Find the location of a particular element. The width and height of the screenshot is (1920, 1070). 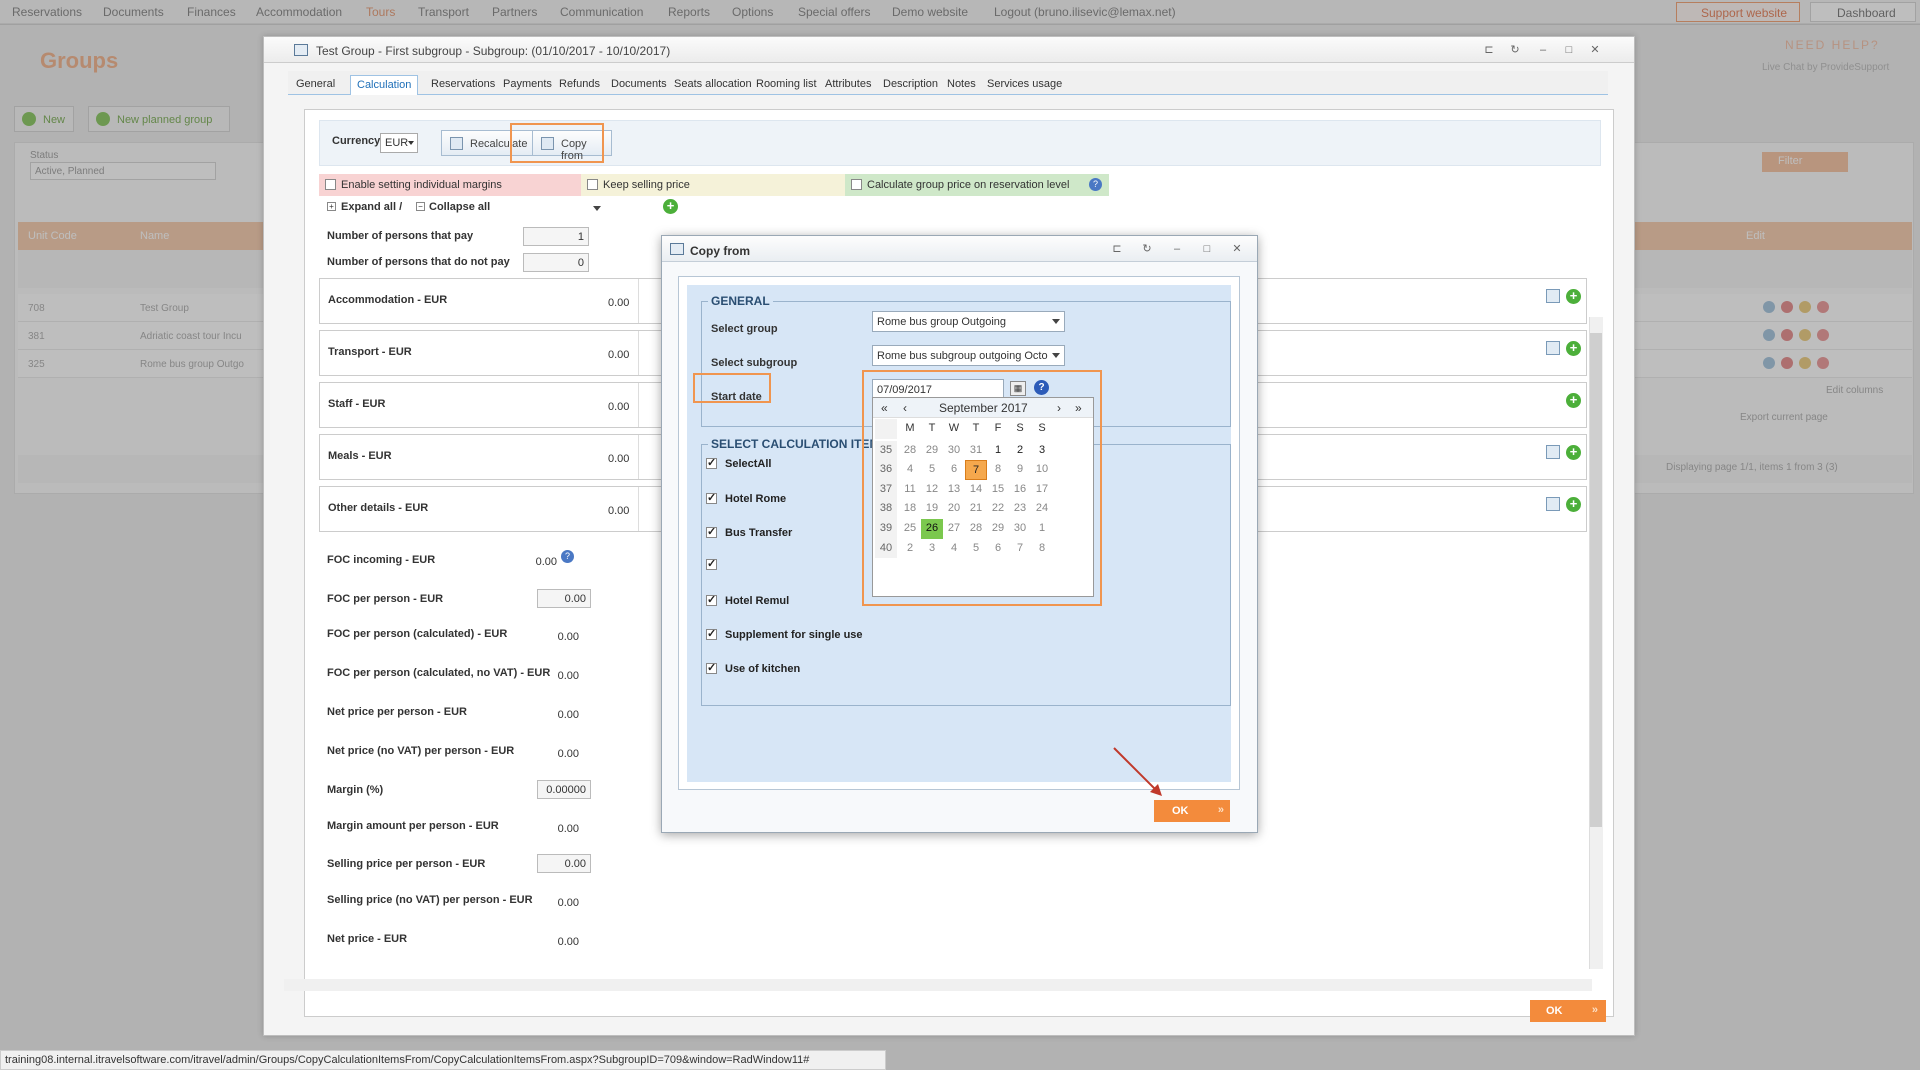

persons-pay-input: 1 is located at coordinates (556, 236).